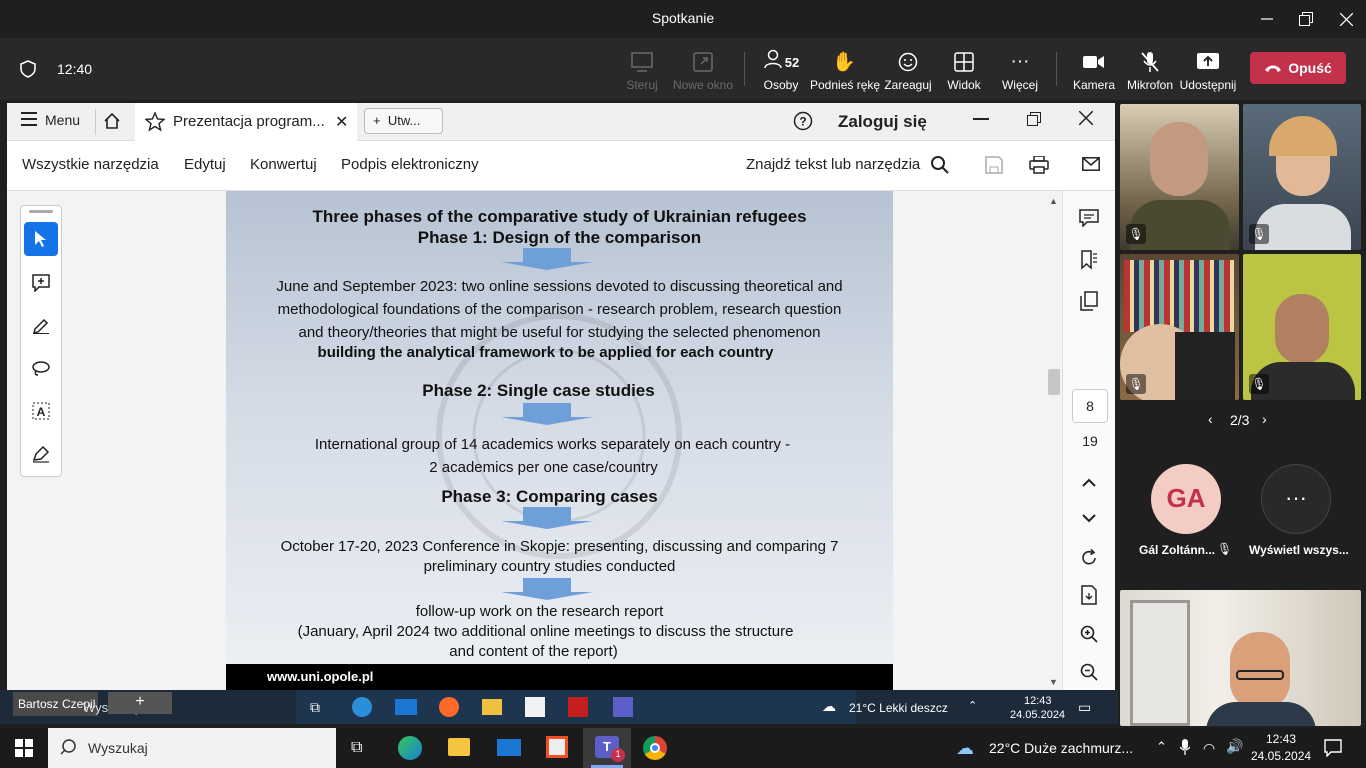 Image resolution: width=1366 pixels, height=768 pixels. I want to click on rotate-icon, so click(1089, 558).